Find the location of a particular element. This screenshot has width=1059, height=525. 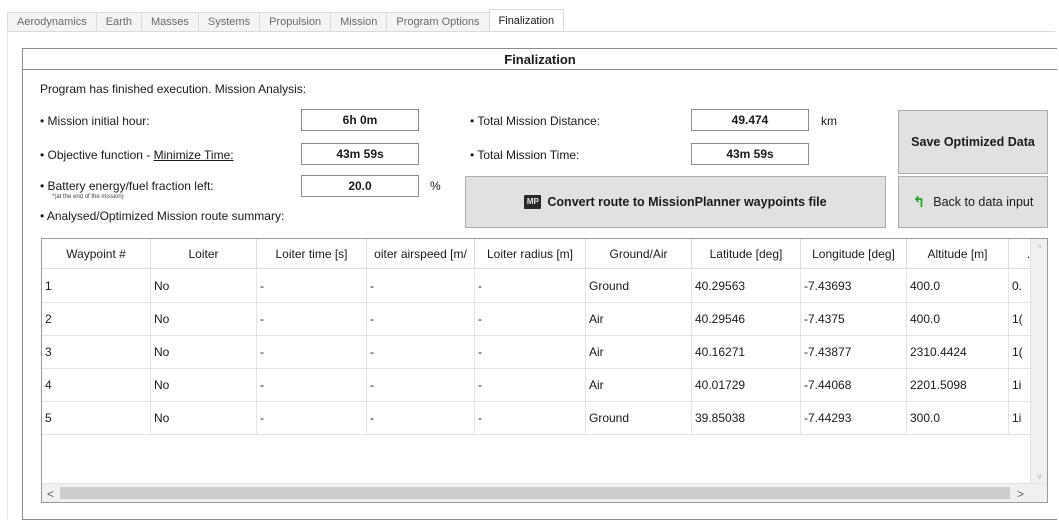

table-row: 2 No - - - Air 40.29546 -7.4375 400.0 1( is located at coordinates (544, 319).